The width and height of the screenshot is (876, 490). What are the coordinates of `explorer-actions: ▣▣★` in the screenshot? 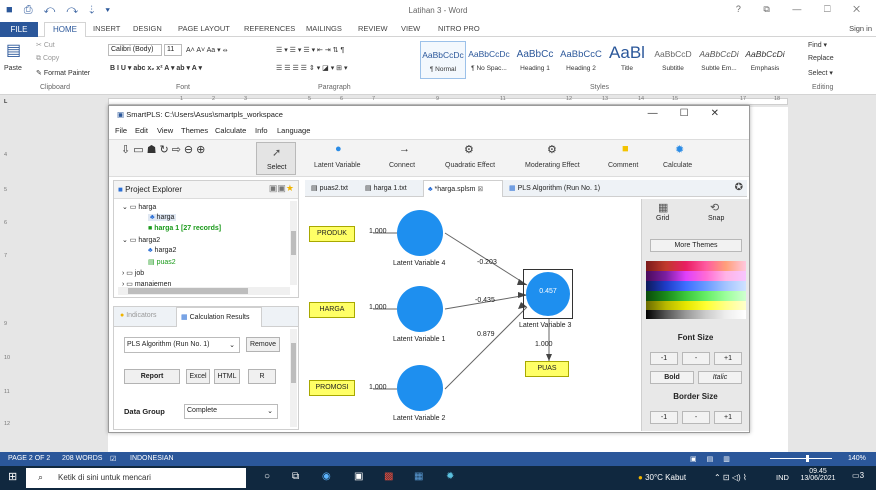 It's located at (281, 188).